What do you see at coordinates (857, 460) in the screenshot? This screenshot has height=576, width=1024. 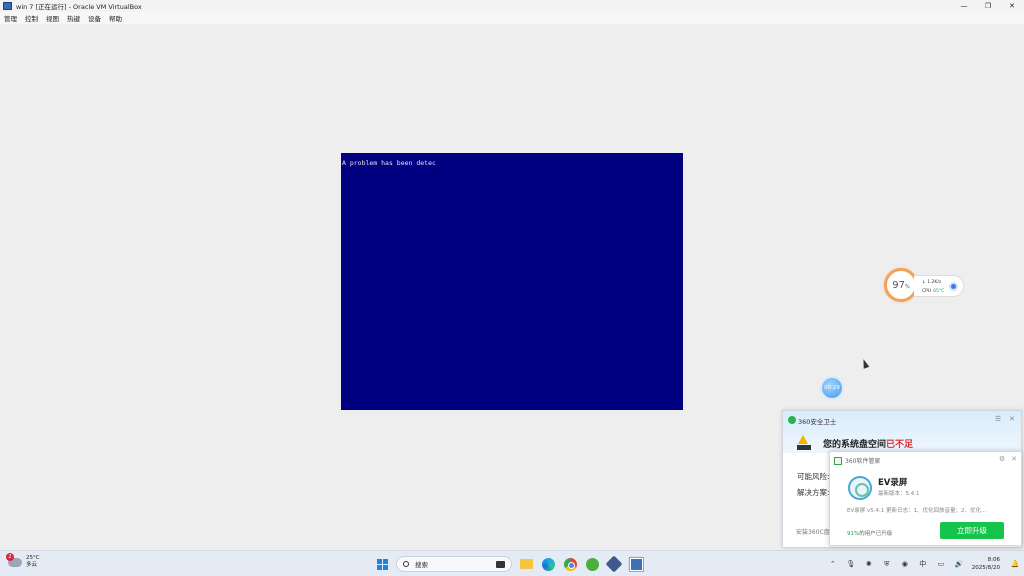 I see `popup-source: 360软件管家` at bounding box center [857, 460].